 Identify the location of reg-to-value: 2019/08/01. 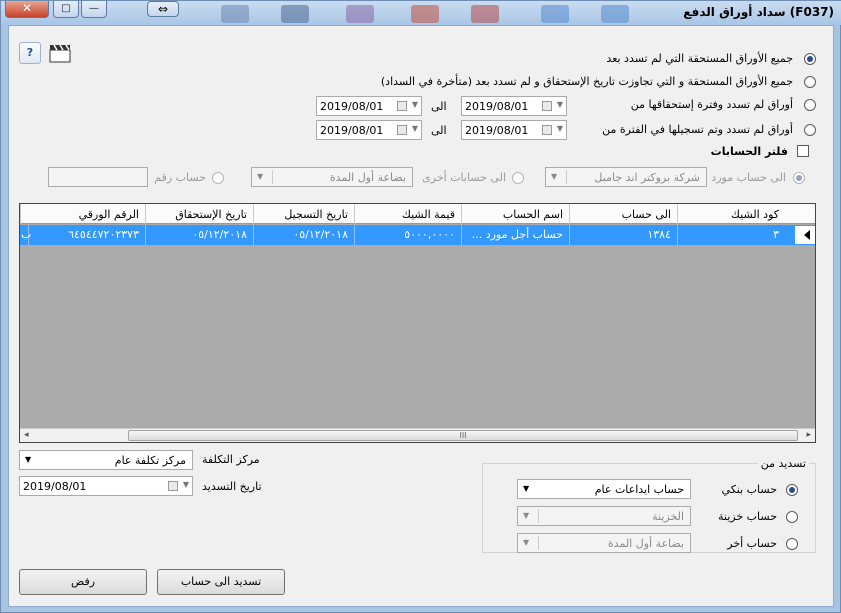
(352, 130).